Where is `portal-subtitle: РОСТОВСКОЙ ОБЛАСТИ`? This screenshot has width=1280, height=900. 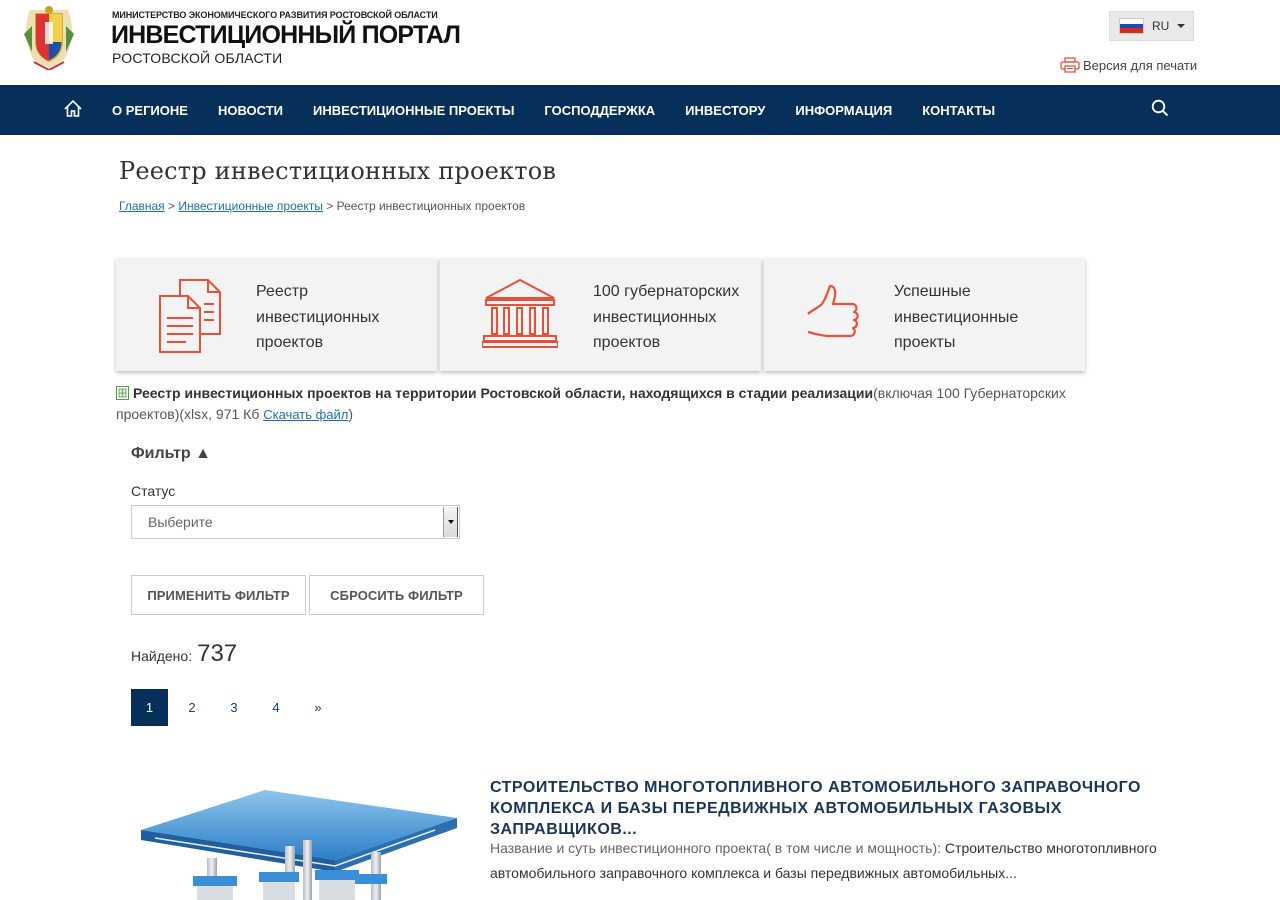
portal-subtitle: РОСТОВСКОЙ ОБЛАСТИ is located at coordinates (197, 58).